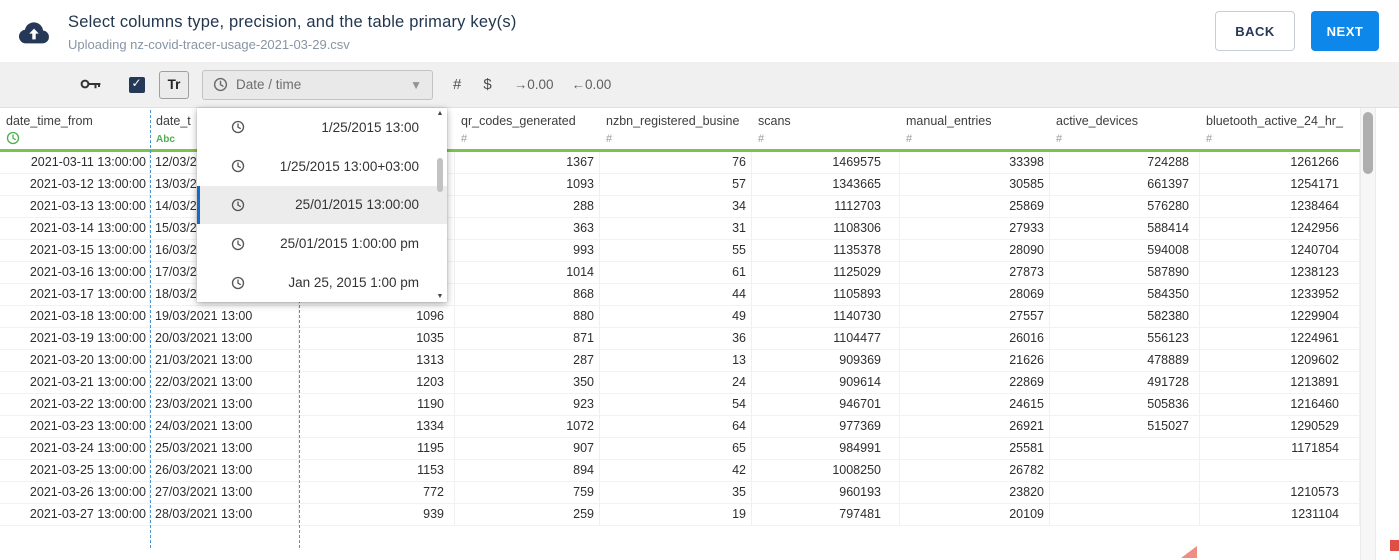 The width and height of the screenshot is (1399, 560). What do you see at coordinates (527, 317) in the screenshot?
I see `cell: 880` at bounding box center [527, 317].